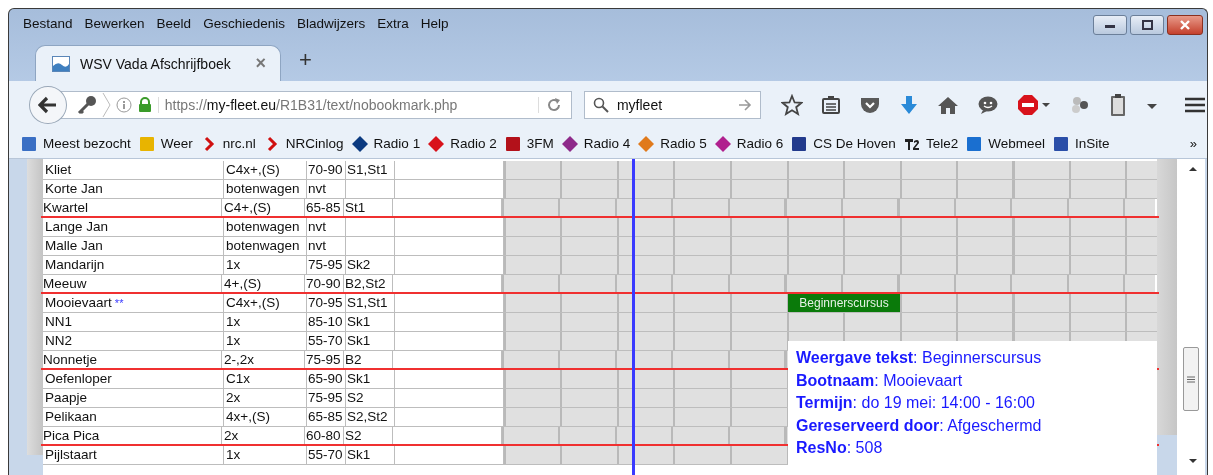 The width and height of the screenshot is (1213, 475). What do you see at coordinates (123, 105) in the screenshot?
I see `info-icon` at bounding box center [123, 105].